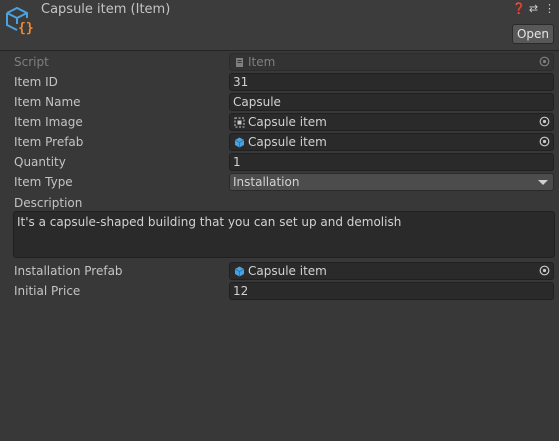 This screenshot has height=441, width=559. I want to click on item-prefab-label: Item Prefab, so click(49, 142).